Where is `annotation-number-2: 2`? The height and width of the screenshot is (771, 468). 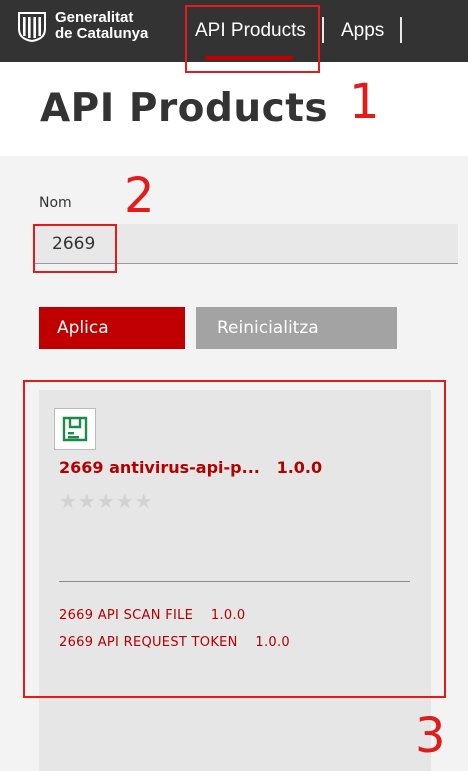 annotation-number-2: 2 is located at coordinates (139, 196).